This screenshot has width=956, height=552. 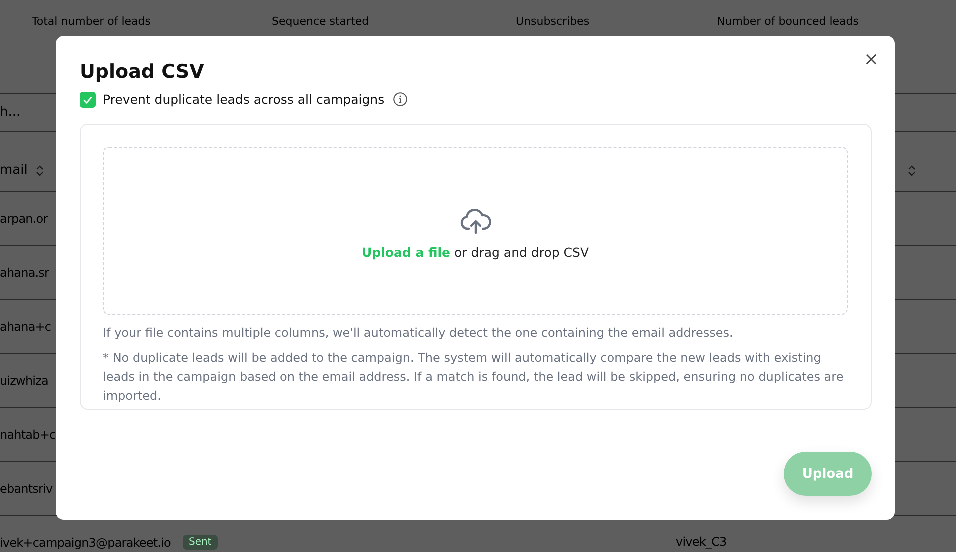 I want to click on stat-label: Unsubscribes, so click(x=553, y=21).